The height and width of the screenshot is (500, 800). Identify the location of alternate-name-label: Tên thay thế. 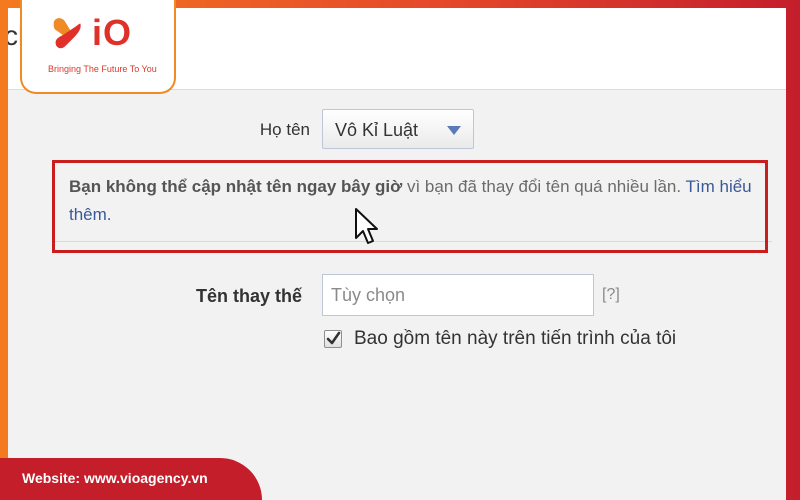
(248, 296).